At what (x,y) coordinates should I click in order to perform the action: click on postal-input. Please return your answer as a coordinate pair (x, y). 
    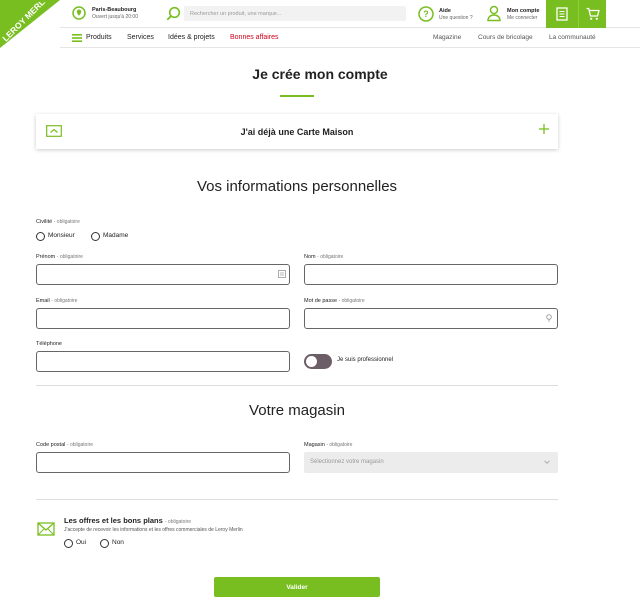
    Looking at the image, I should click on (163, 462).